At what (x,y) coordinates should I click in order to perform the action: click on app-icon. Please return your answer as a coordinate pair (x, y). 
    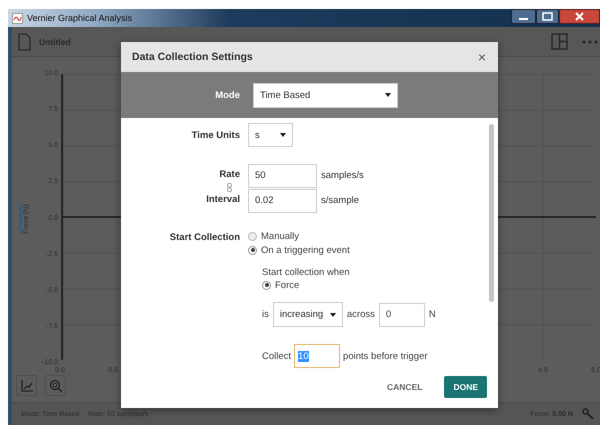
    Looking at the image, I should click on (17, 18).